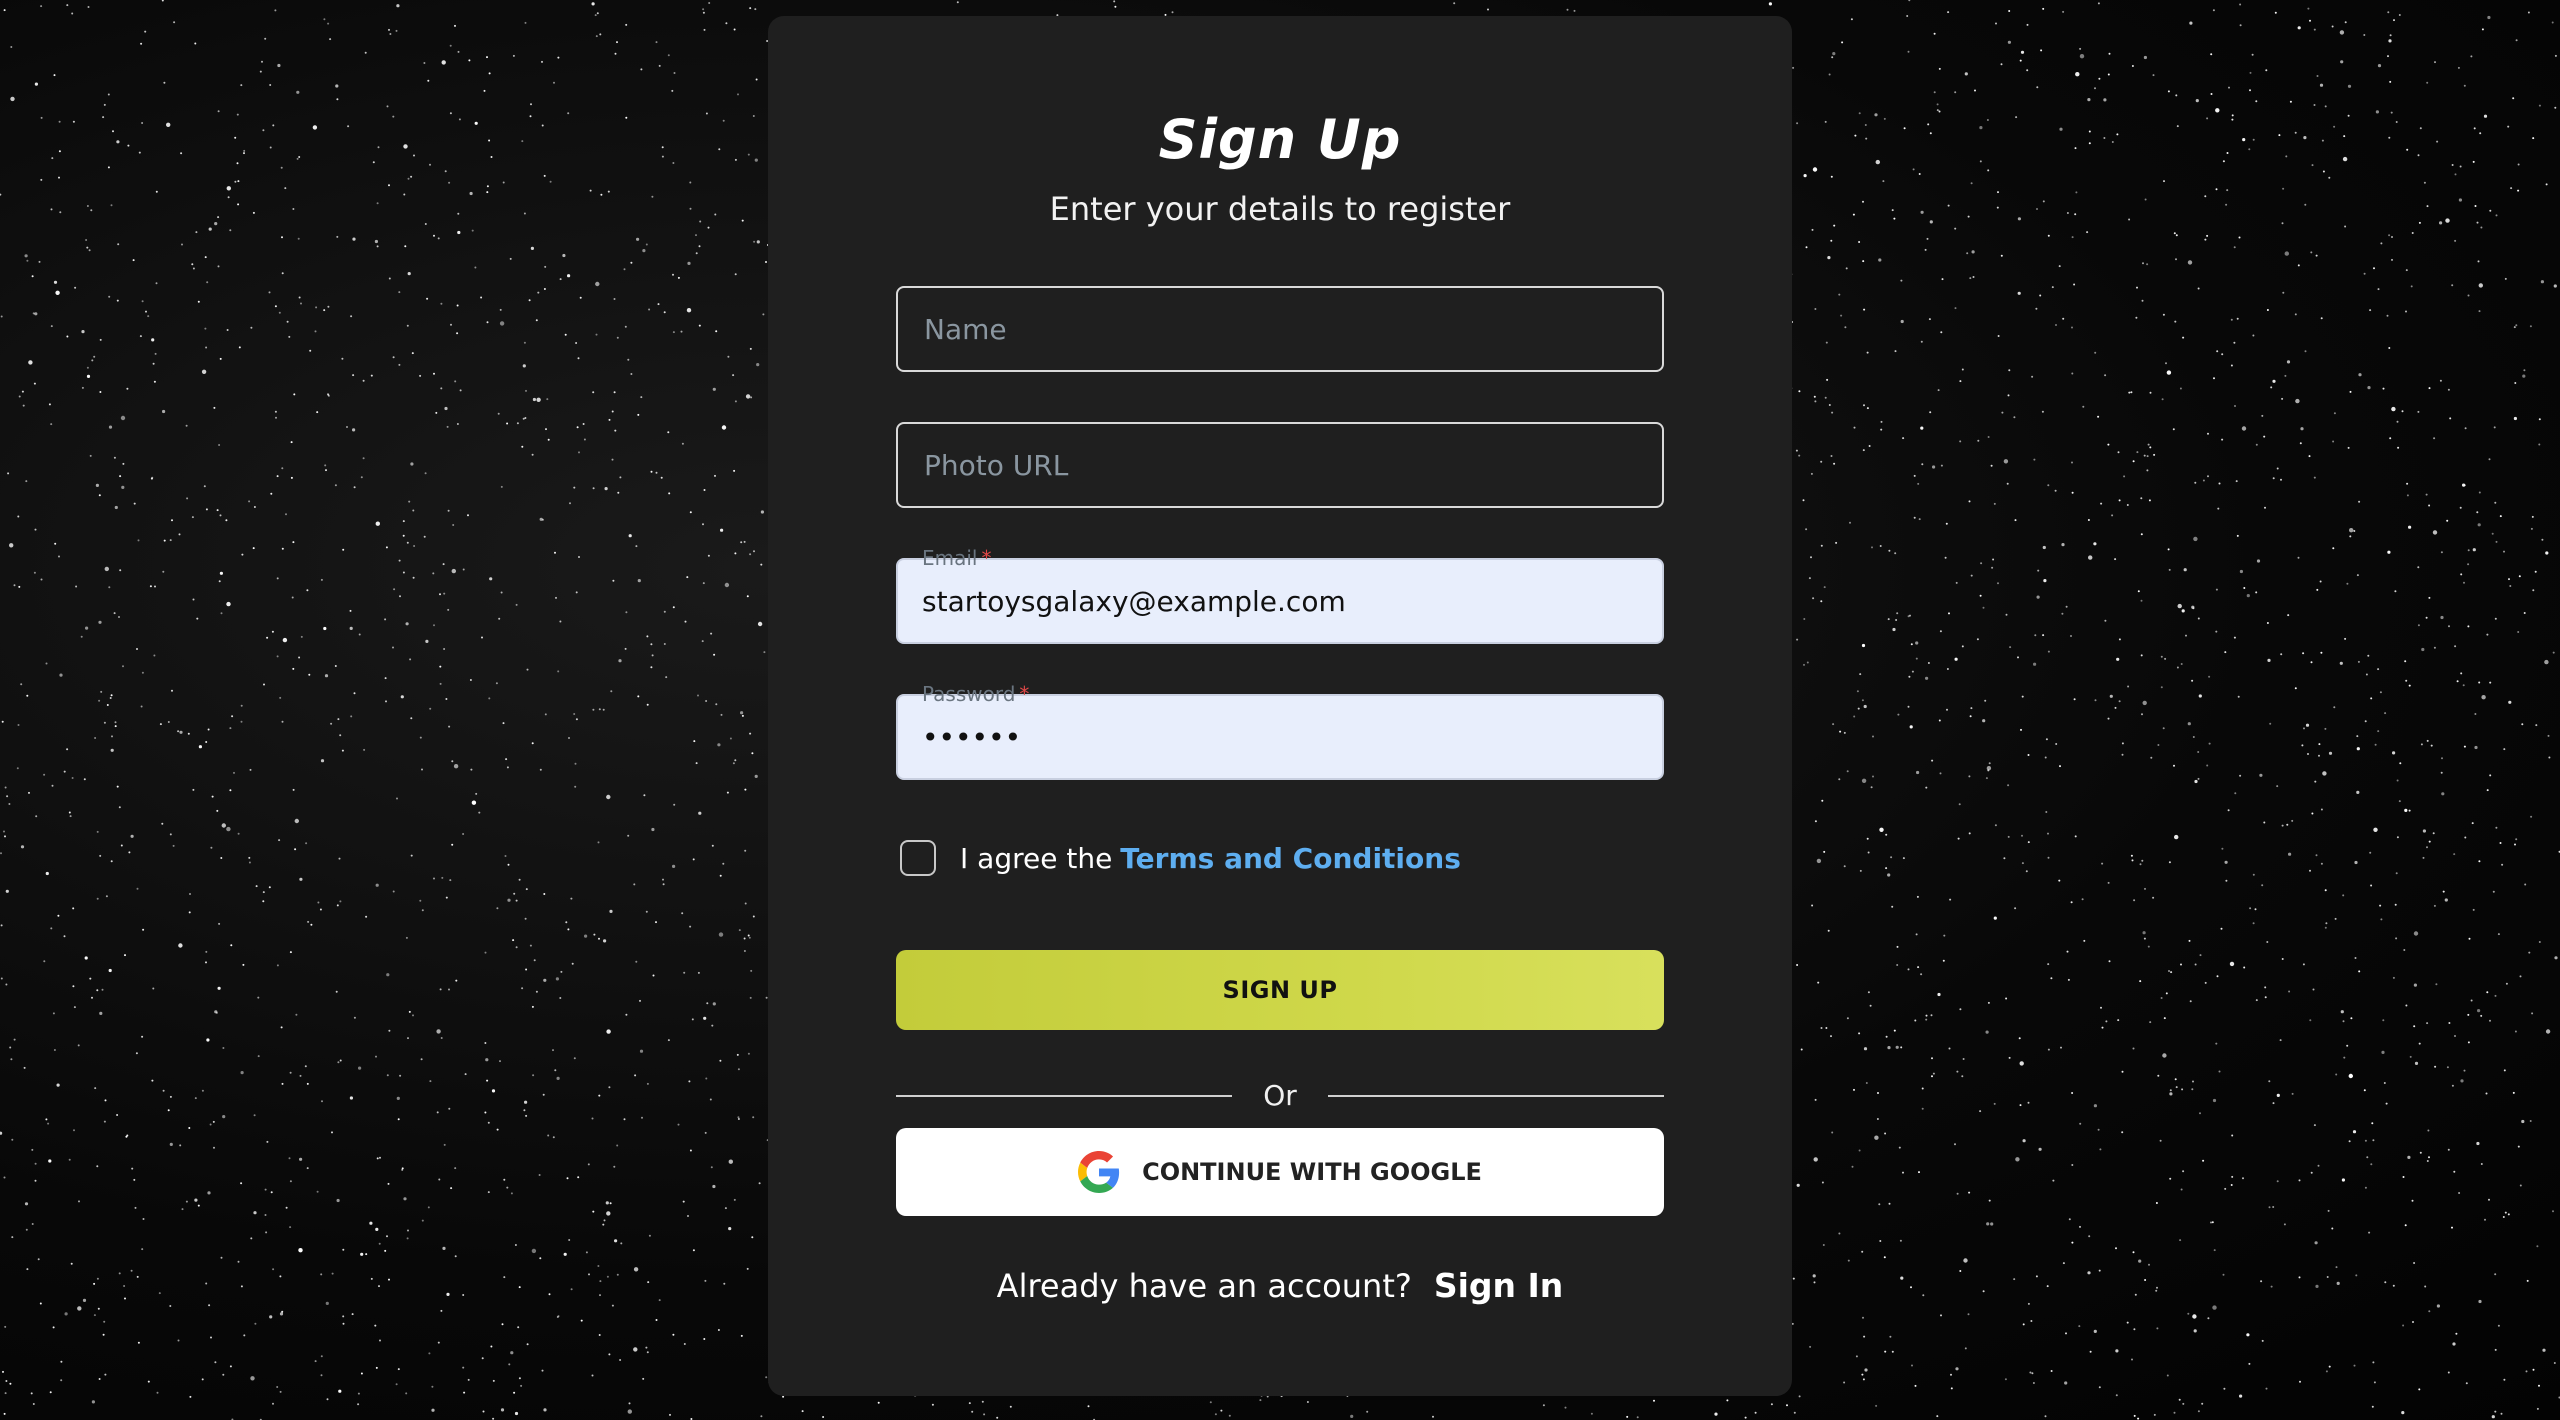 This screenshot has width=2560, height=1420. Describe the element at coordinates (1290, 858) in the screenshot. I see `terms-link: Terms and Conditions` at that location.